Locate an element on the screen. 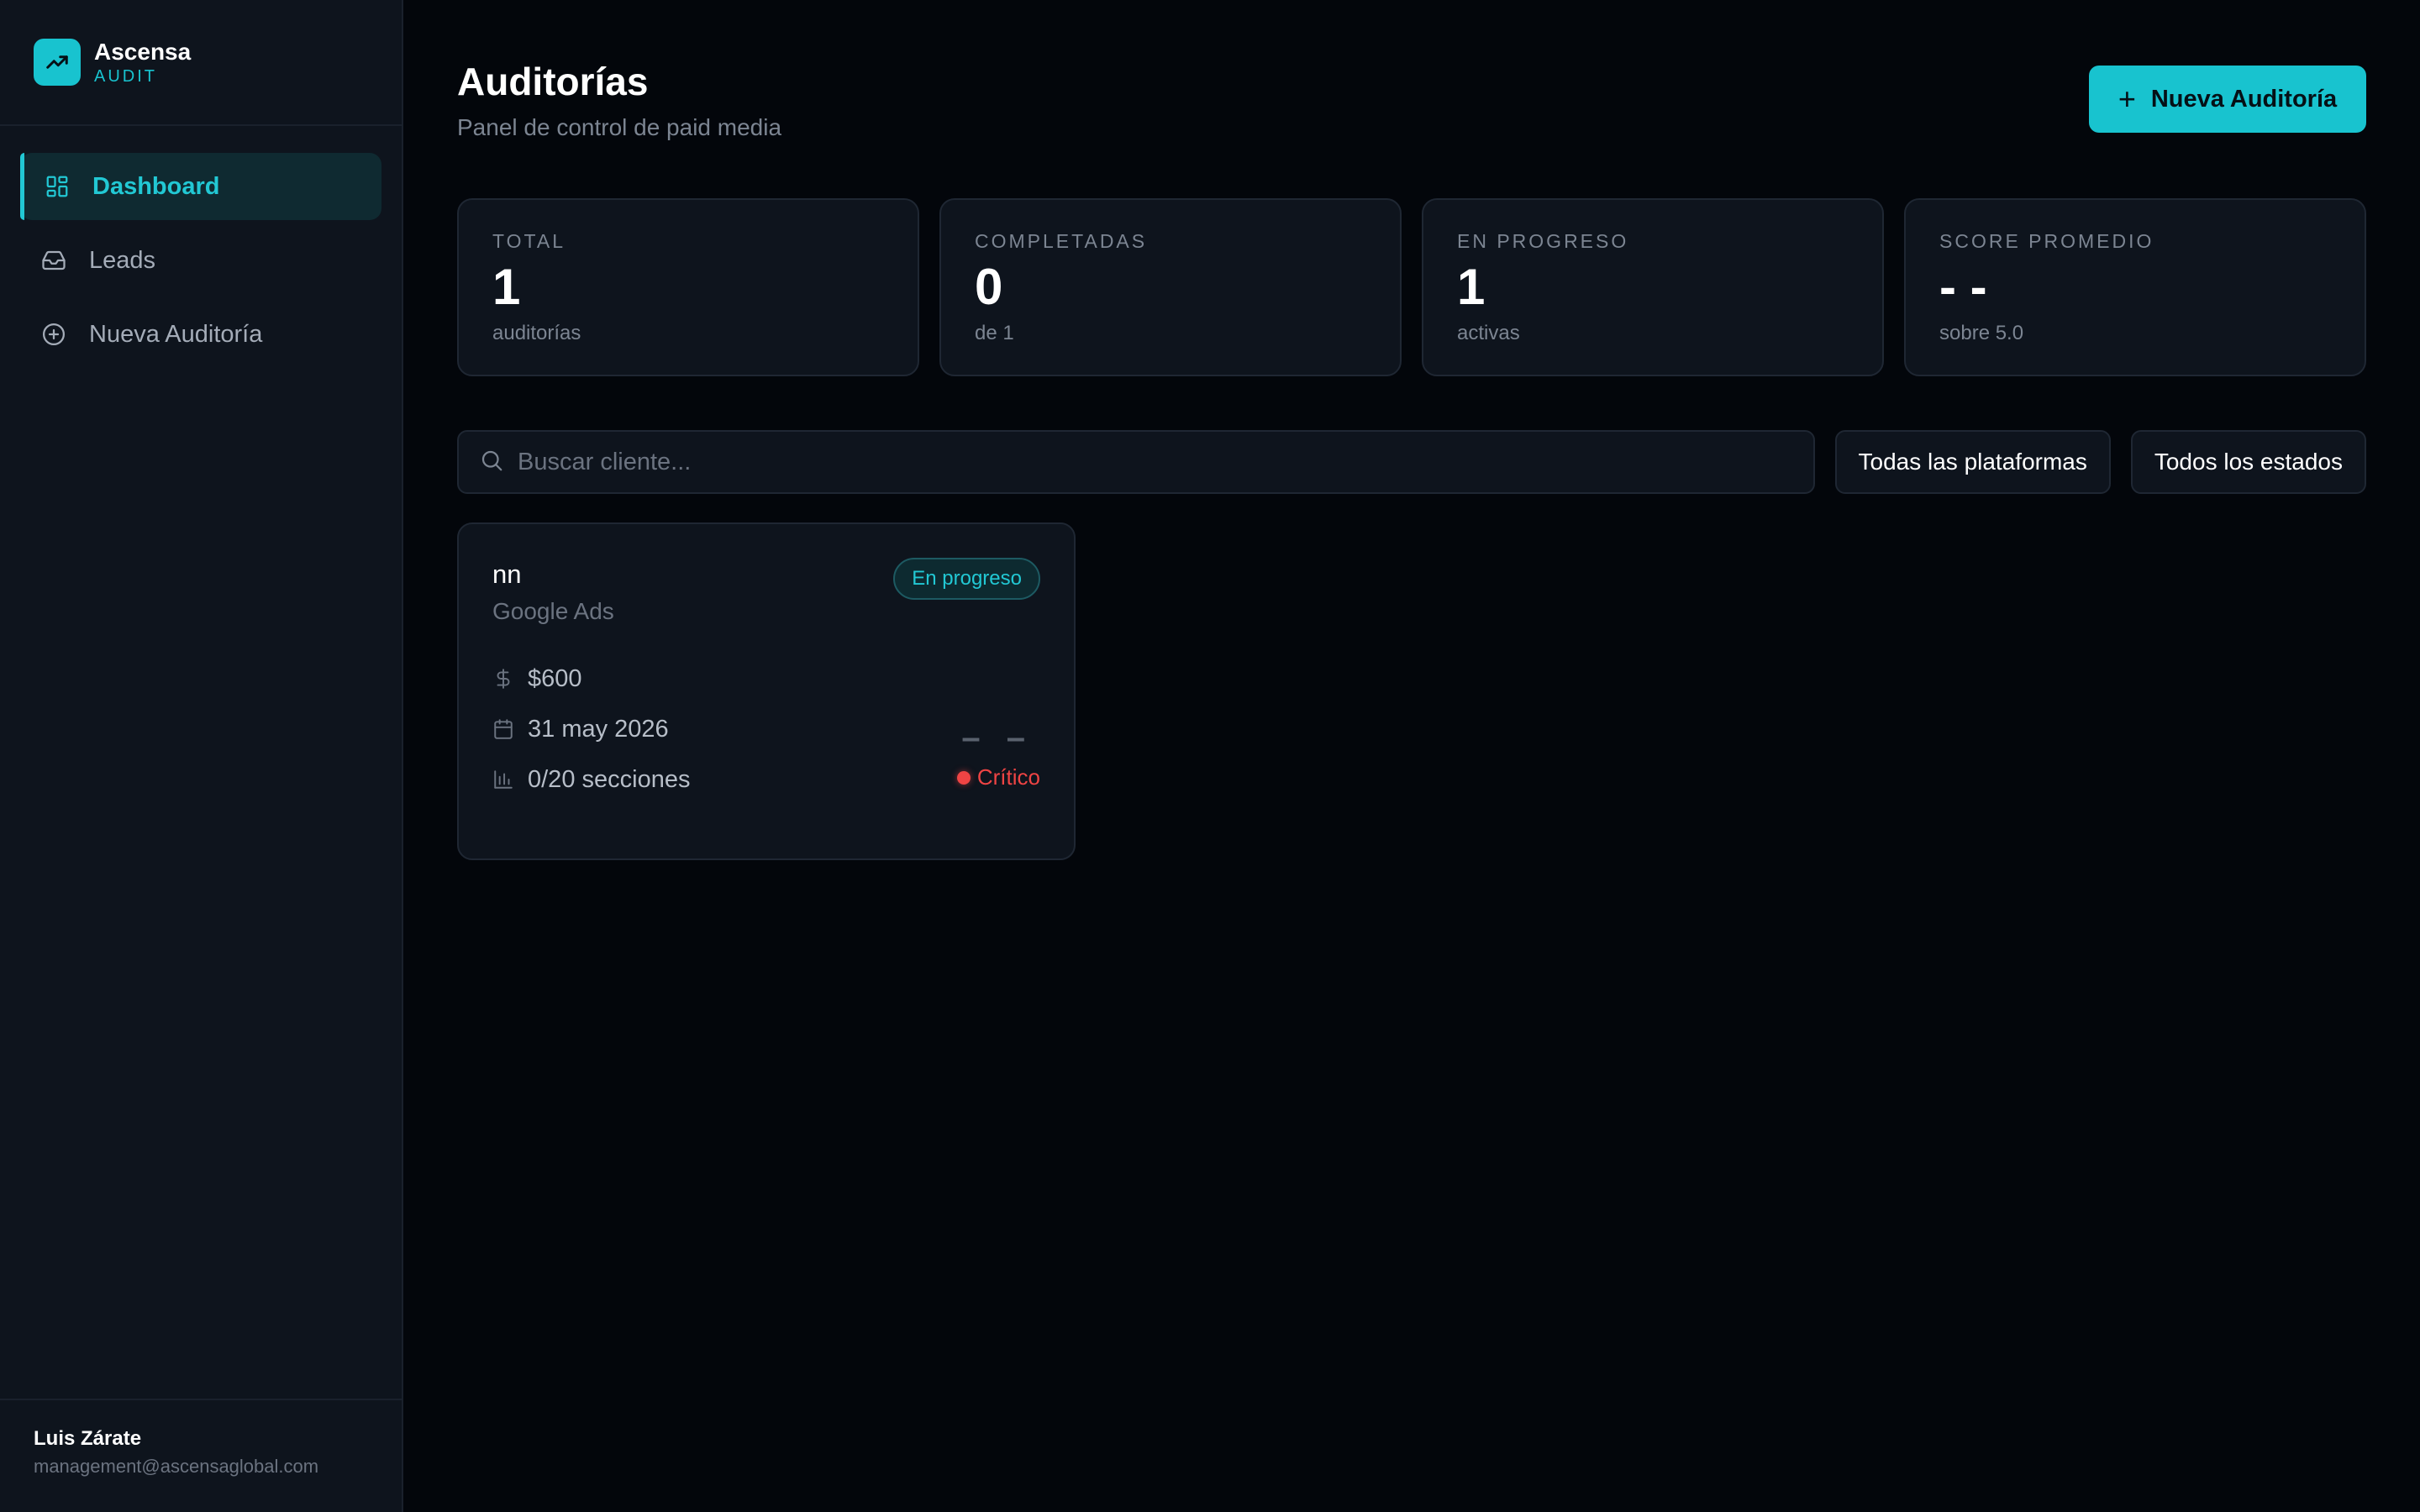  status-filter-select: Todos los estados is located at coordinates (2248, 462).